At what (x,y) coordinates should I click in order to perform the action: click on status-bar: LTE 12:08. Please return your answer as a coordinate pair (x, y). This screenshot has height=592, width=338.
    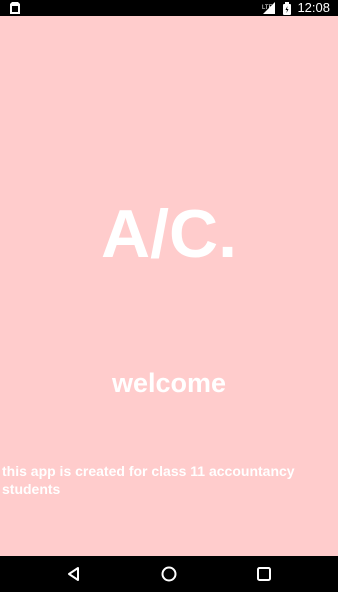
    Looking at the image, I should click on (169, 8).